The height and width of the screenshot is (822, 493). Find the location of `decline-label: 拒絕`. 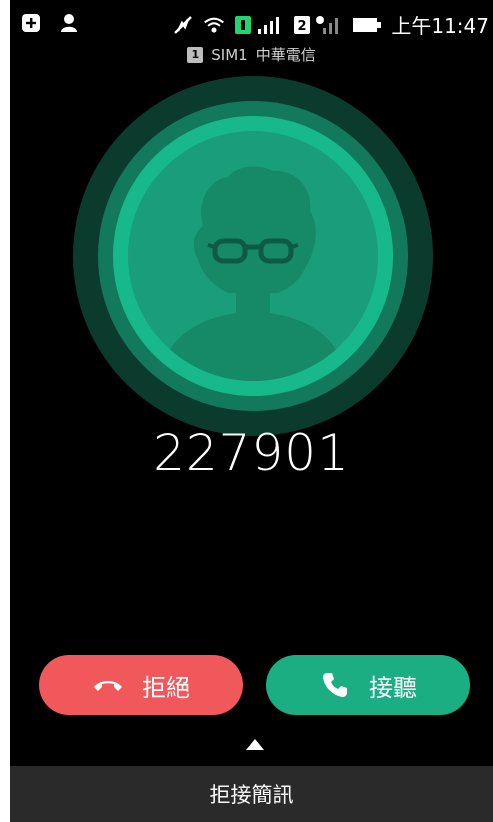

decline-label: 拒絕 is located at coordinates (166, 687).